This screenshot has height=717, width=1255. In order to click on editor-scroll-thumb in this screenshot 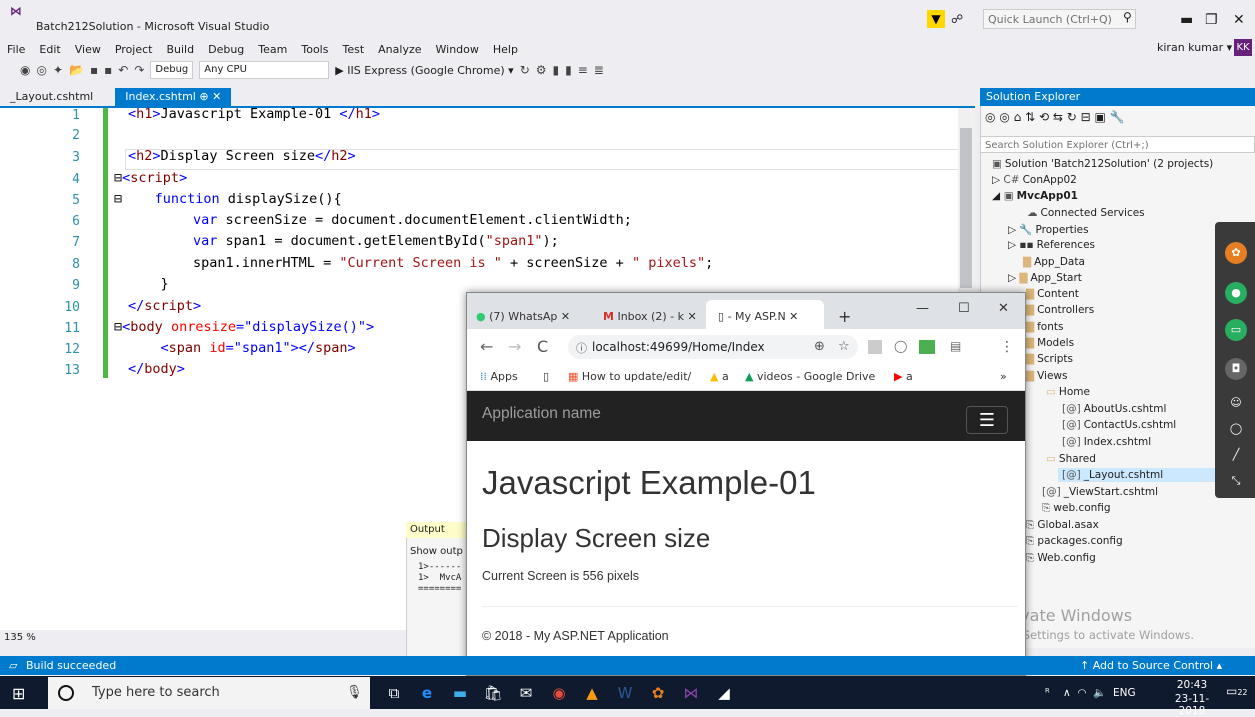, I will do `click(966, 208)`.